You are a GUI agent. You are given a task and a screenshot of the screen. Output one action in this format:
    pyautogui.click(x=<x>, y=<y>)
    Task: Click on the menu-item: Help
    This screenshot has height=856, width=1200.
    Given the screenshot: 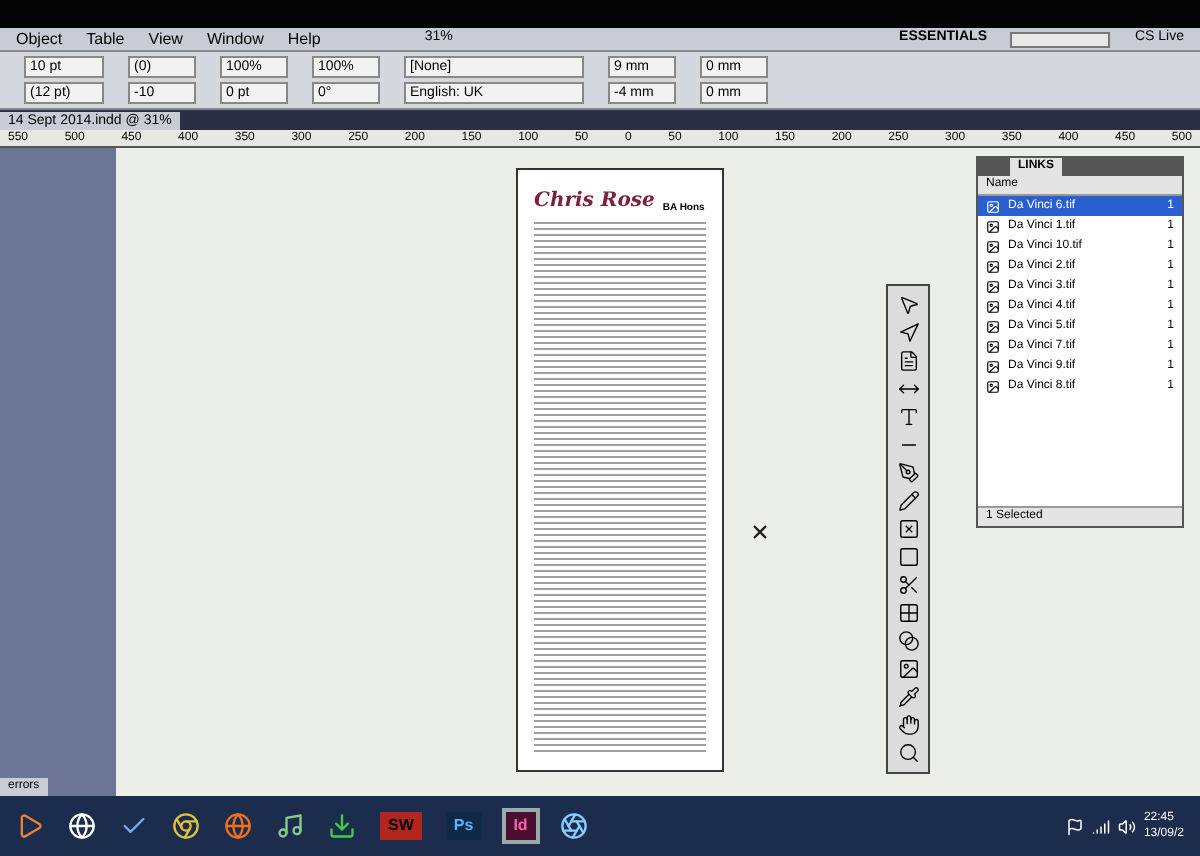 What is the action you would take?
    pyautogui.click(x=304, y=39)
    